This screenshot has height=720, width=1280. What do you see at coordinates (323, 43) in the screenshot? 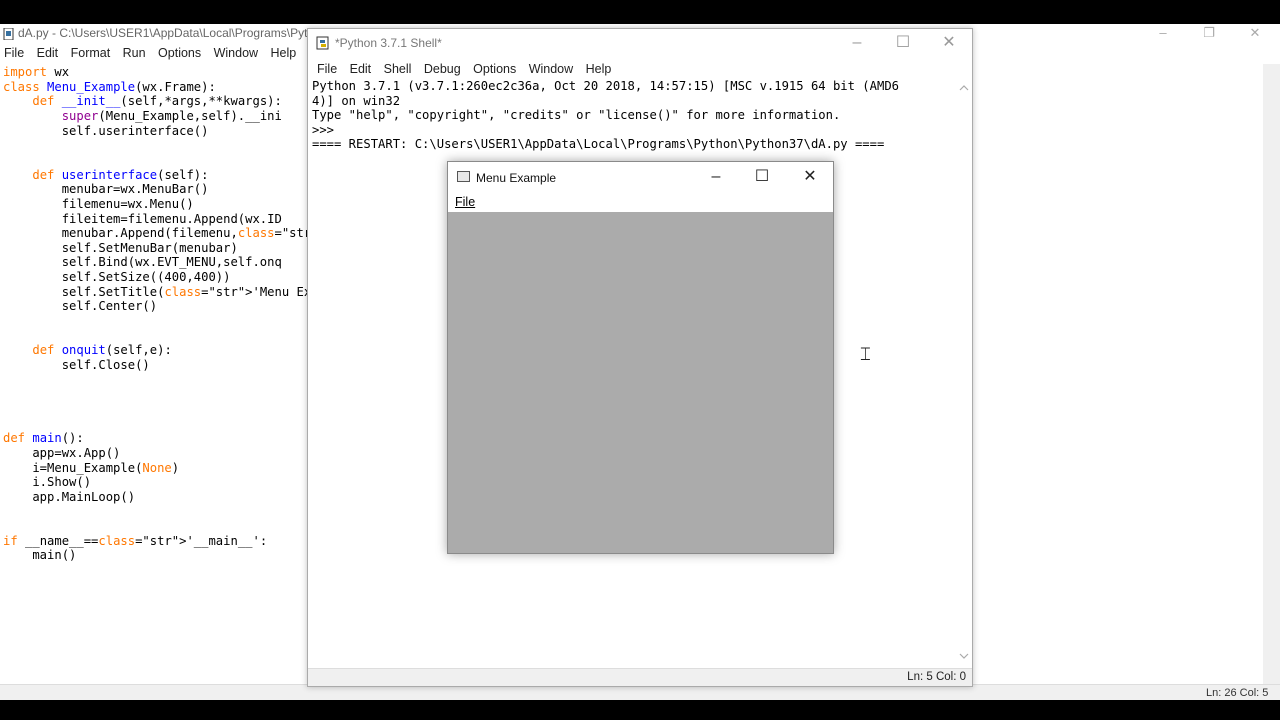
I see `python-shell-icon` at bounding box center [323, 43].